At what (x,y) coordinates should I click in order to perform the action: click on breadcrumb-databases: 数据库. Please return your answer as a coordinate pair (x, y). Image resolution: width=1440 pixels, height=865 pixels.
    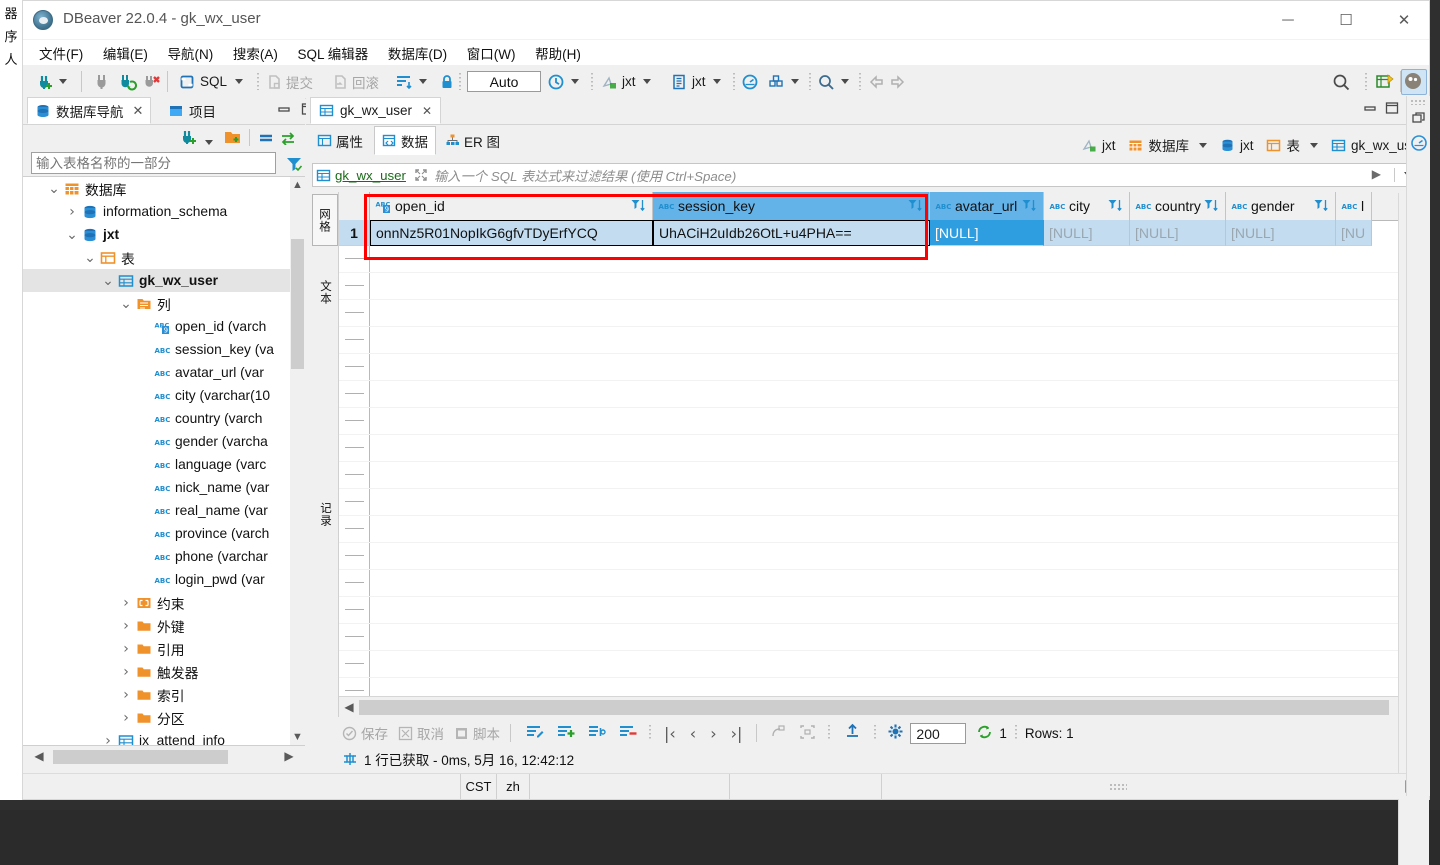
    Looking at the image, I should click on (1168, 145).